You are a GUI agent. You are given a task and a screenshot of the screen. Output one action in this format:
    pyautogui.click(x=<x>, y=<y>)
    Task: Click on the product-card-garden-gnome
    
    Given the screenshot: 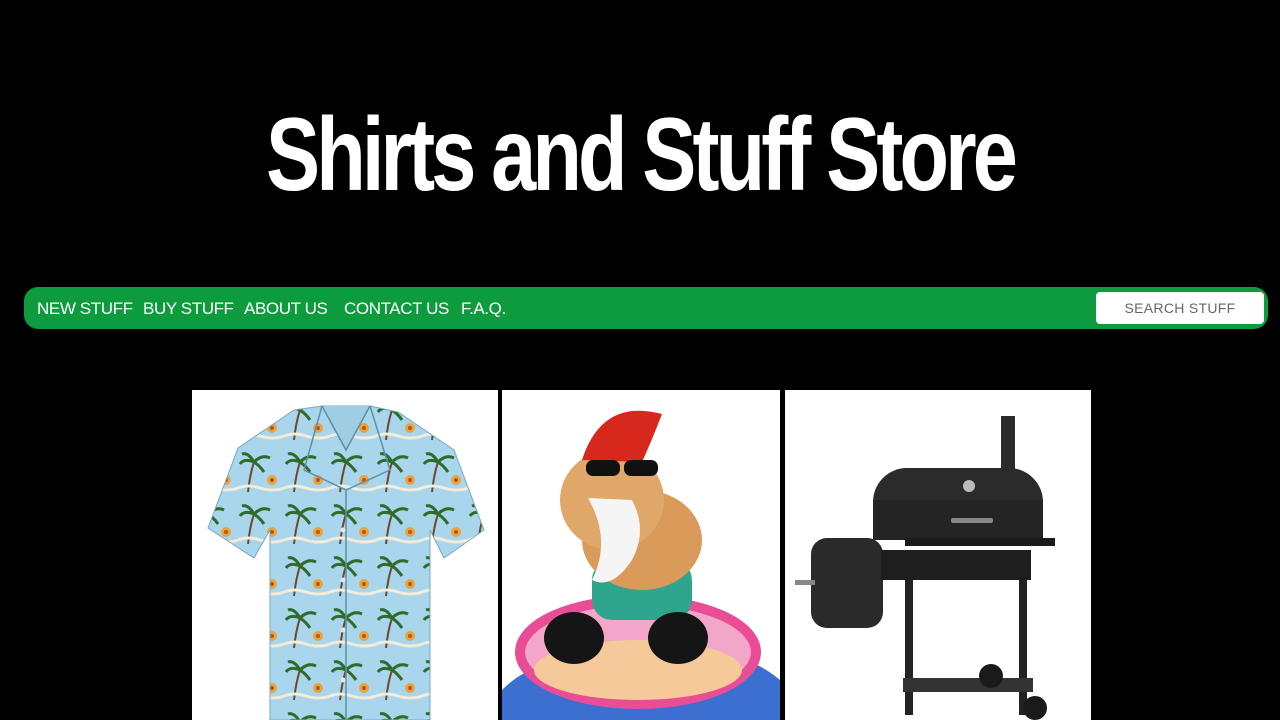 What is the action you would take?
    pyautogui.click(x=641, y=555)
    